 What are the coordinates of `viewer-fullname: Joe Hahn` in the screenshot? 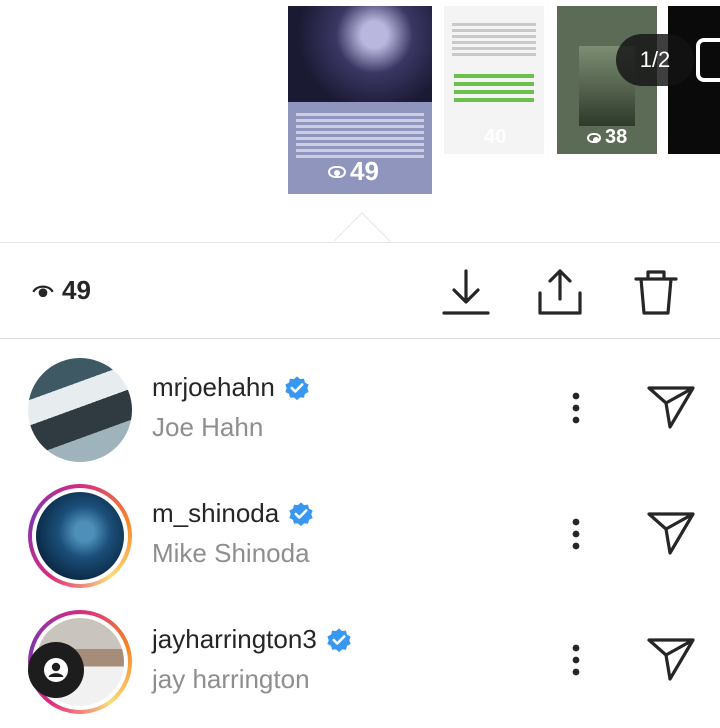 It's located at (208, 427).